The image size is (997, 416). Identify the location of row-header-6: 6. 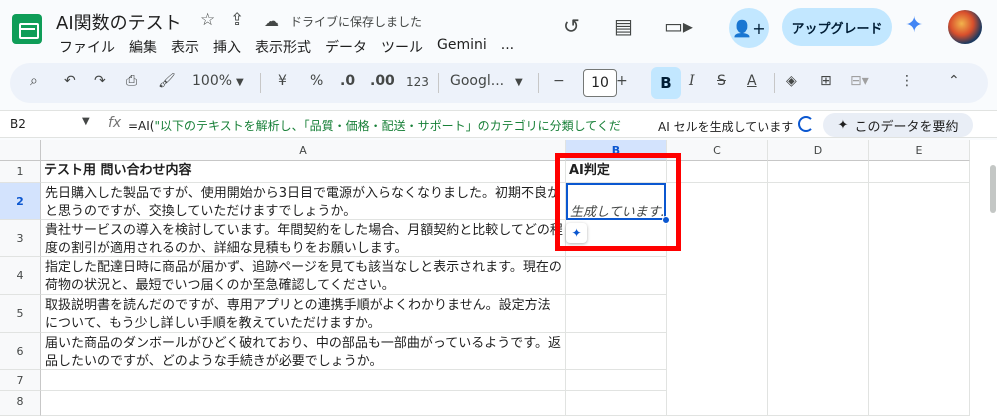
(20, 351).